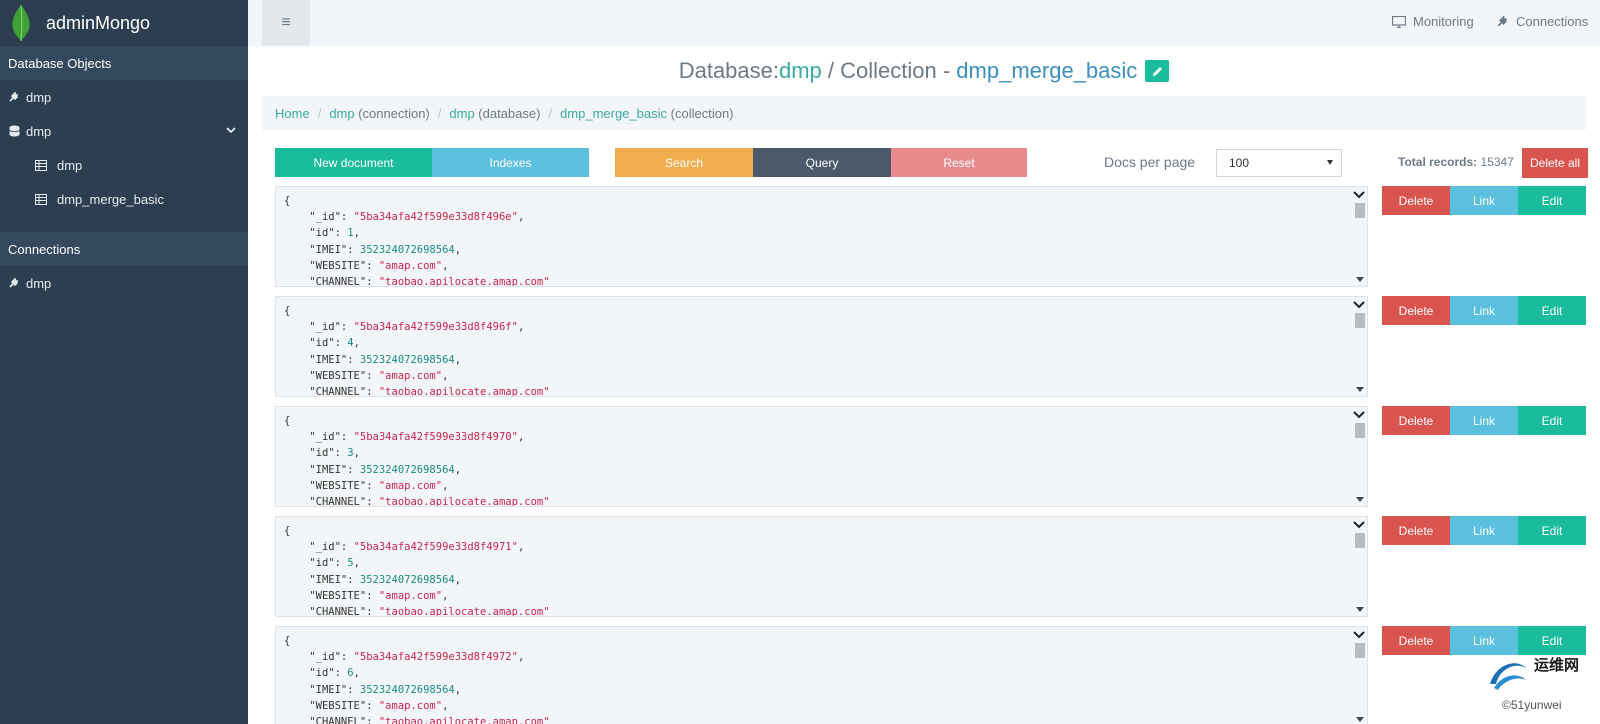  I want to click on json-line: "id": 1,, so click(334, 233).